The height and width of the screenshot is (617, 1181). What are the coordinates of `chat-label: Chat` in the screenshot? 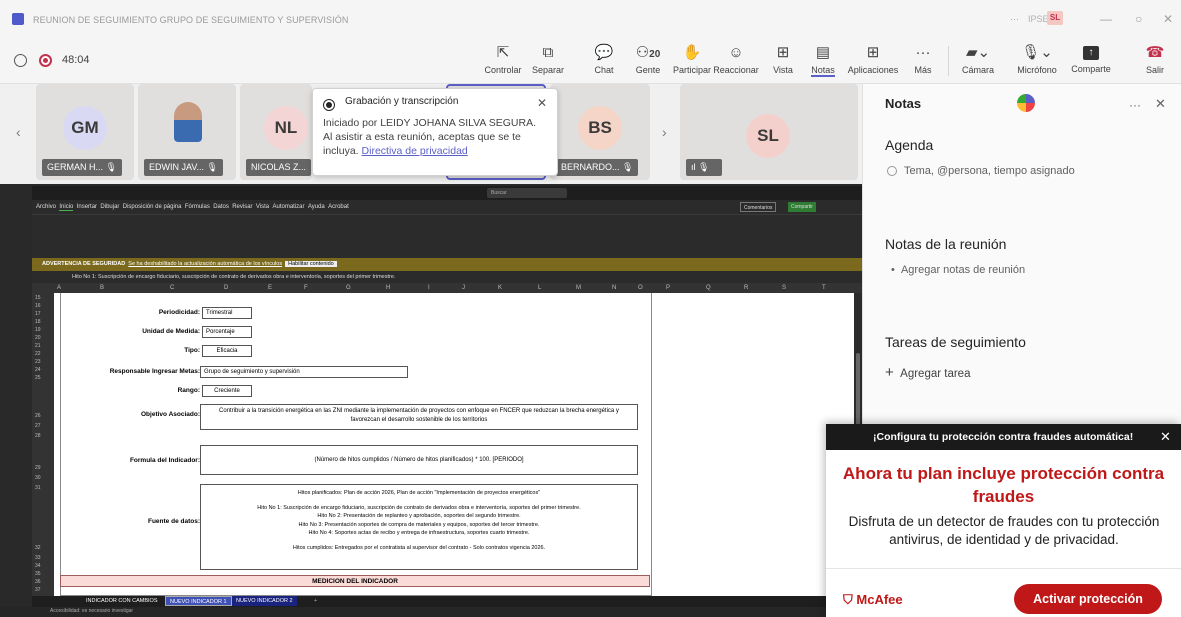 It's located at (604, 70).